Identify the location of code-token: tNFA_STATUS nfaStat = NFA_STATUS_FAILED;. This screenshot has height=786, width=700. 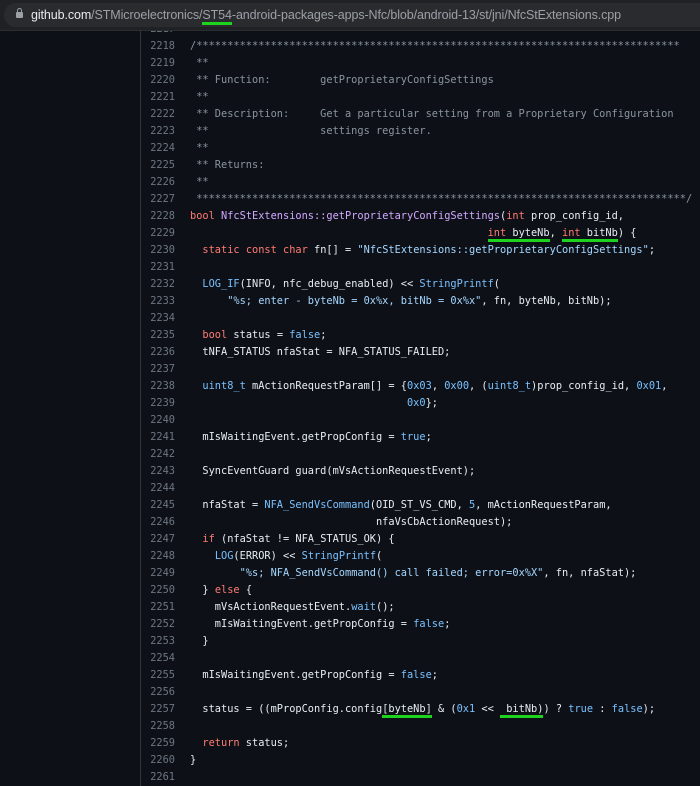
(320, 351).